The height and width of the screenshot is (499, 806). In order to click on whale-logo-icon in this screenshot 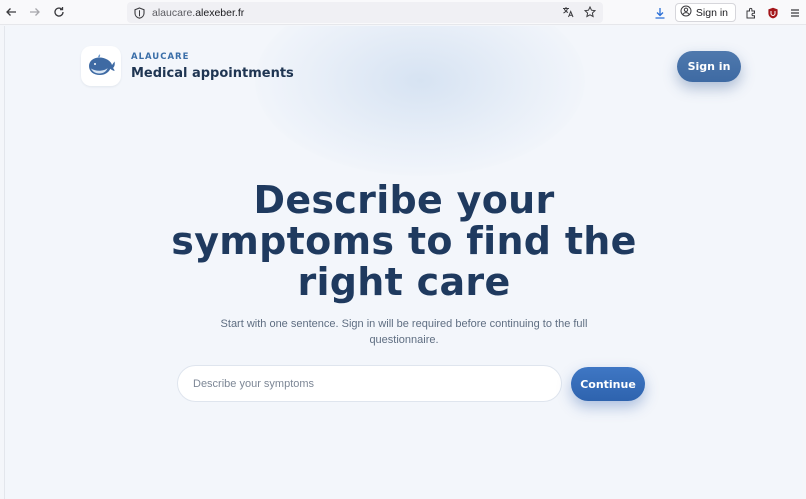, I will do `click(101, 66)`.